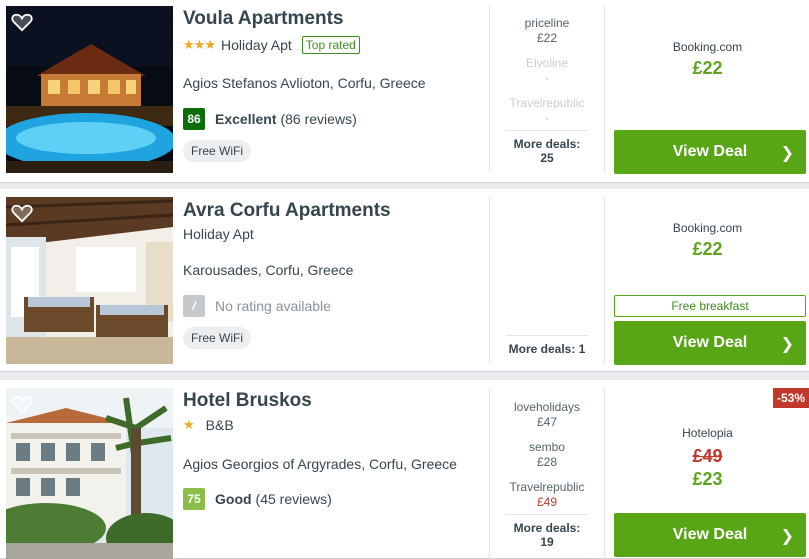 The width and height of the screenshot is (809, 559). I want to click on rating-row: 86 Excellent (86 reviews), so click(270, 119).